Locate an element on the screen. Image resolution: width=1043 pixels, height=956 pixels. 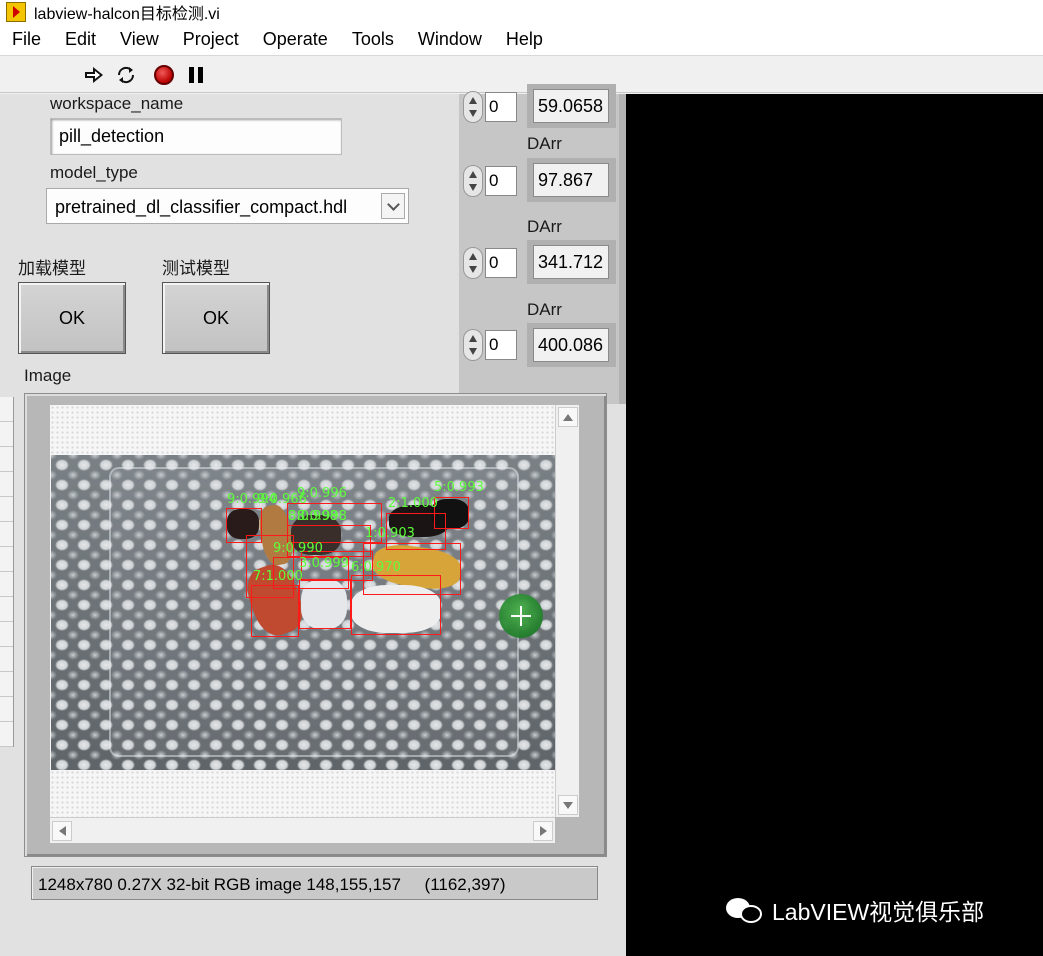
image-label: Image is located at coordinates (48, 375).